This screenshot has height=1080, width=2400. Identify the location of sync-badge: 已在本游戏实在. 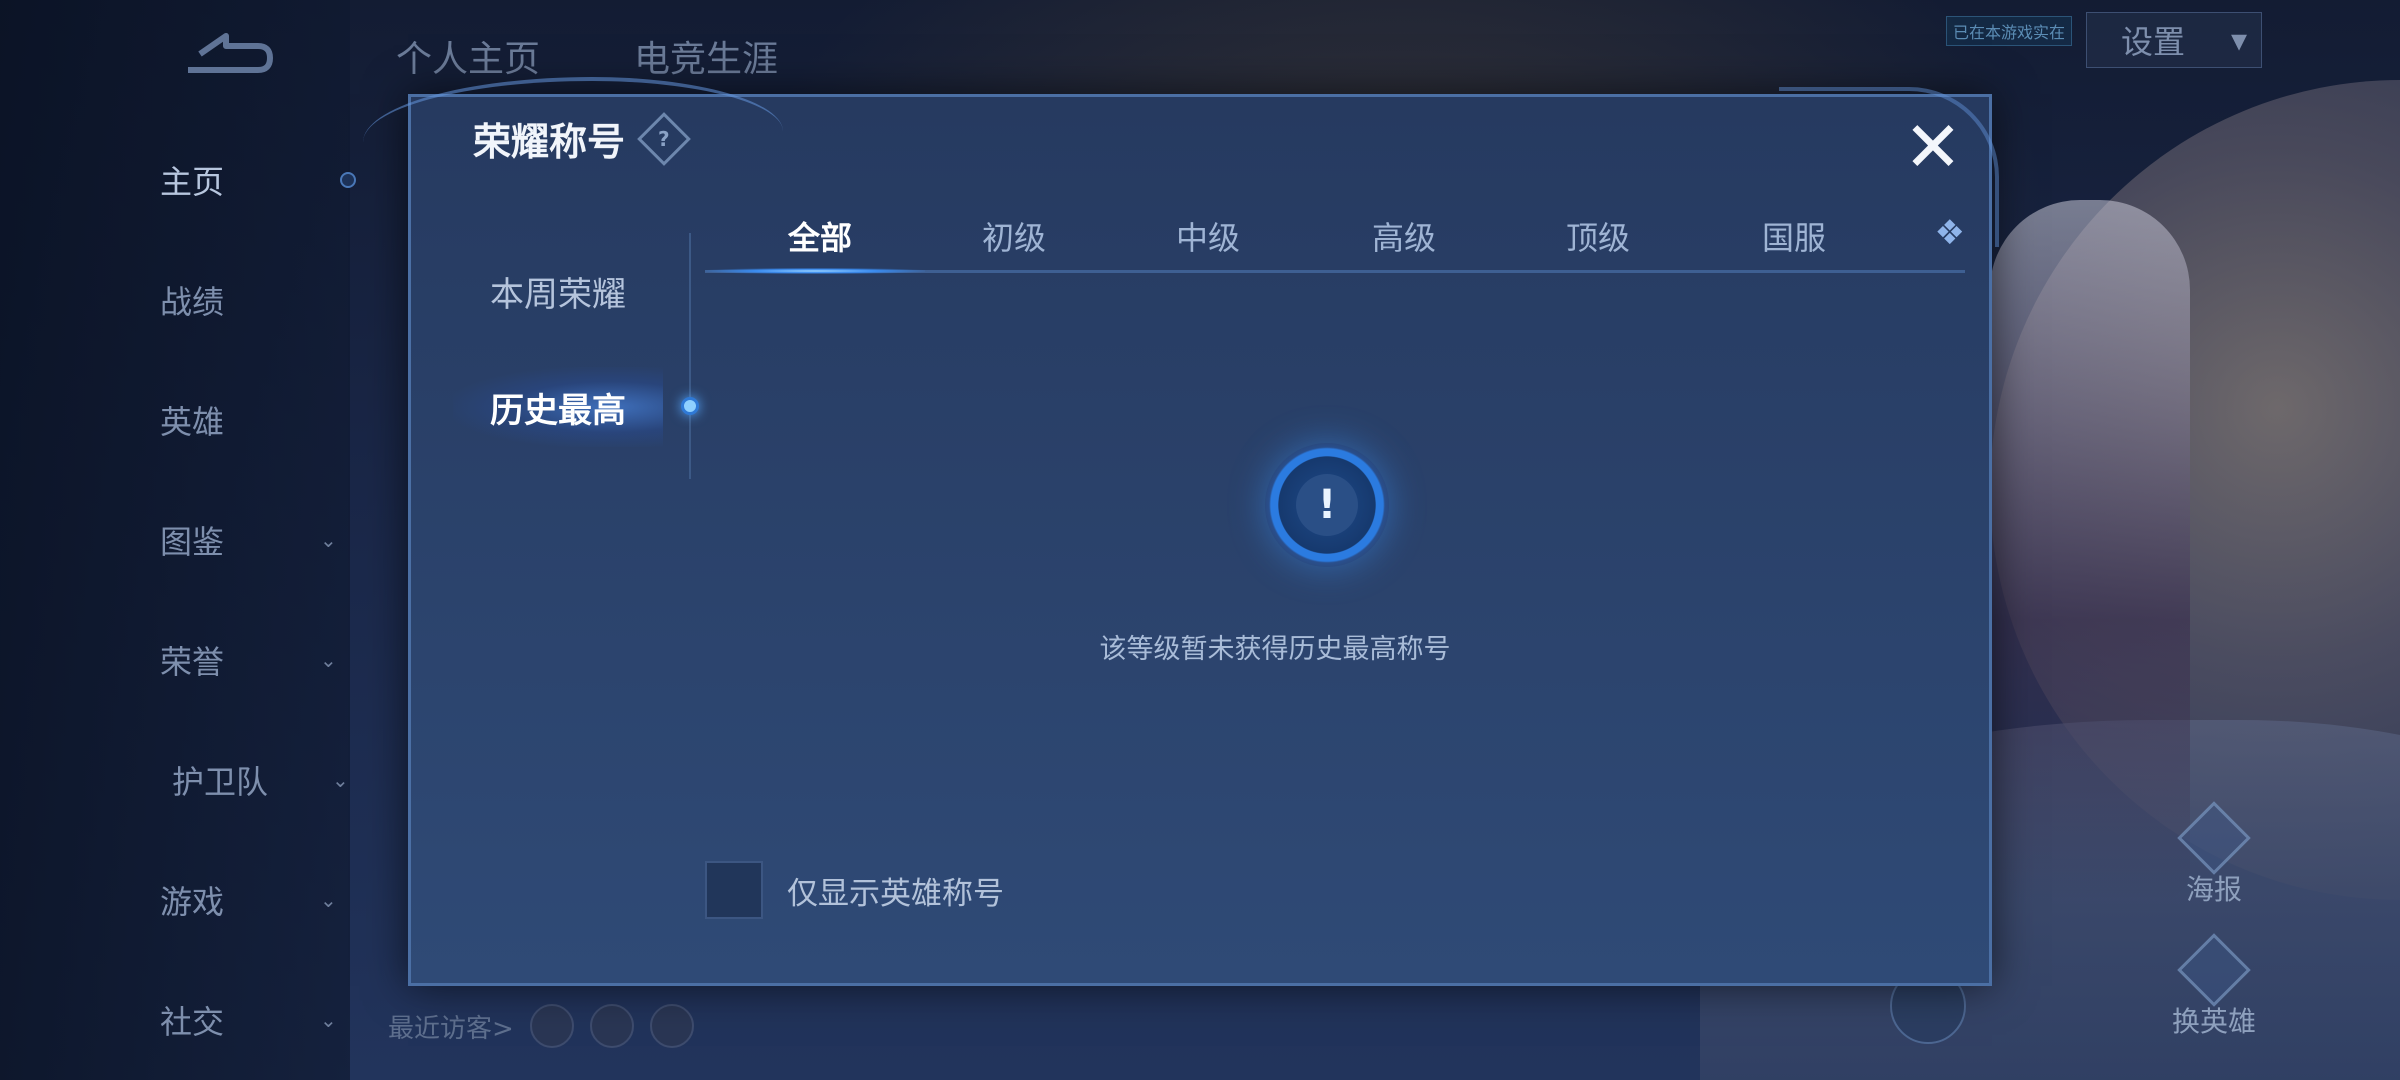
(2009, 31).